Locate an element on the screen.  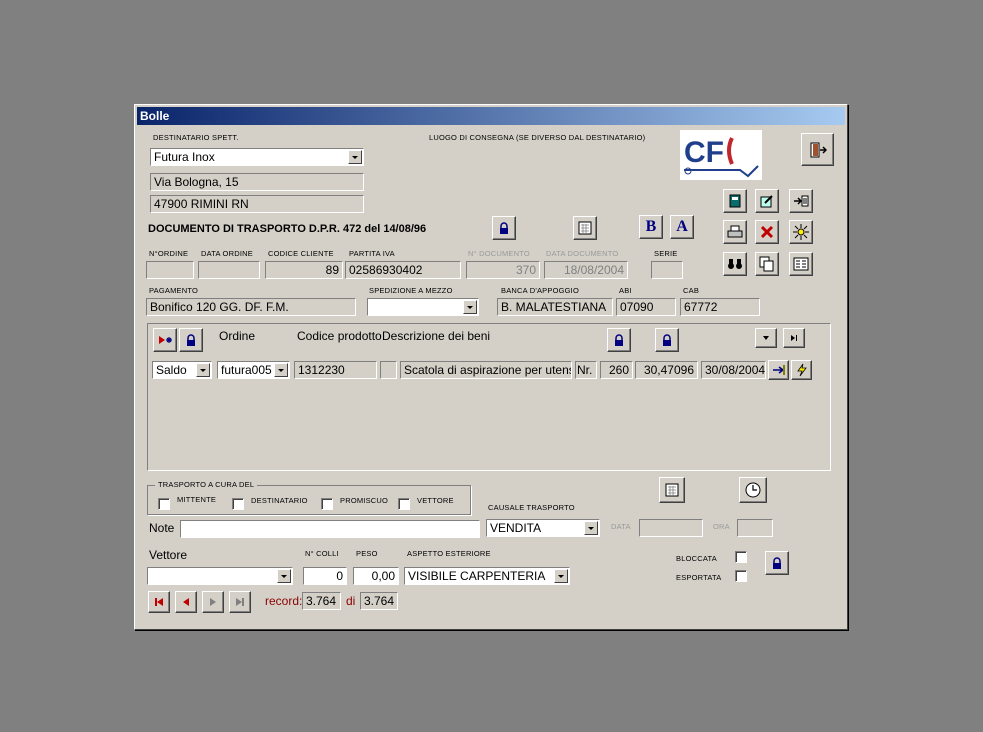
prev-record-button is located at coordinates (186, 602).